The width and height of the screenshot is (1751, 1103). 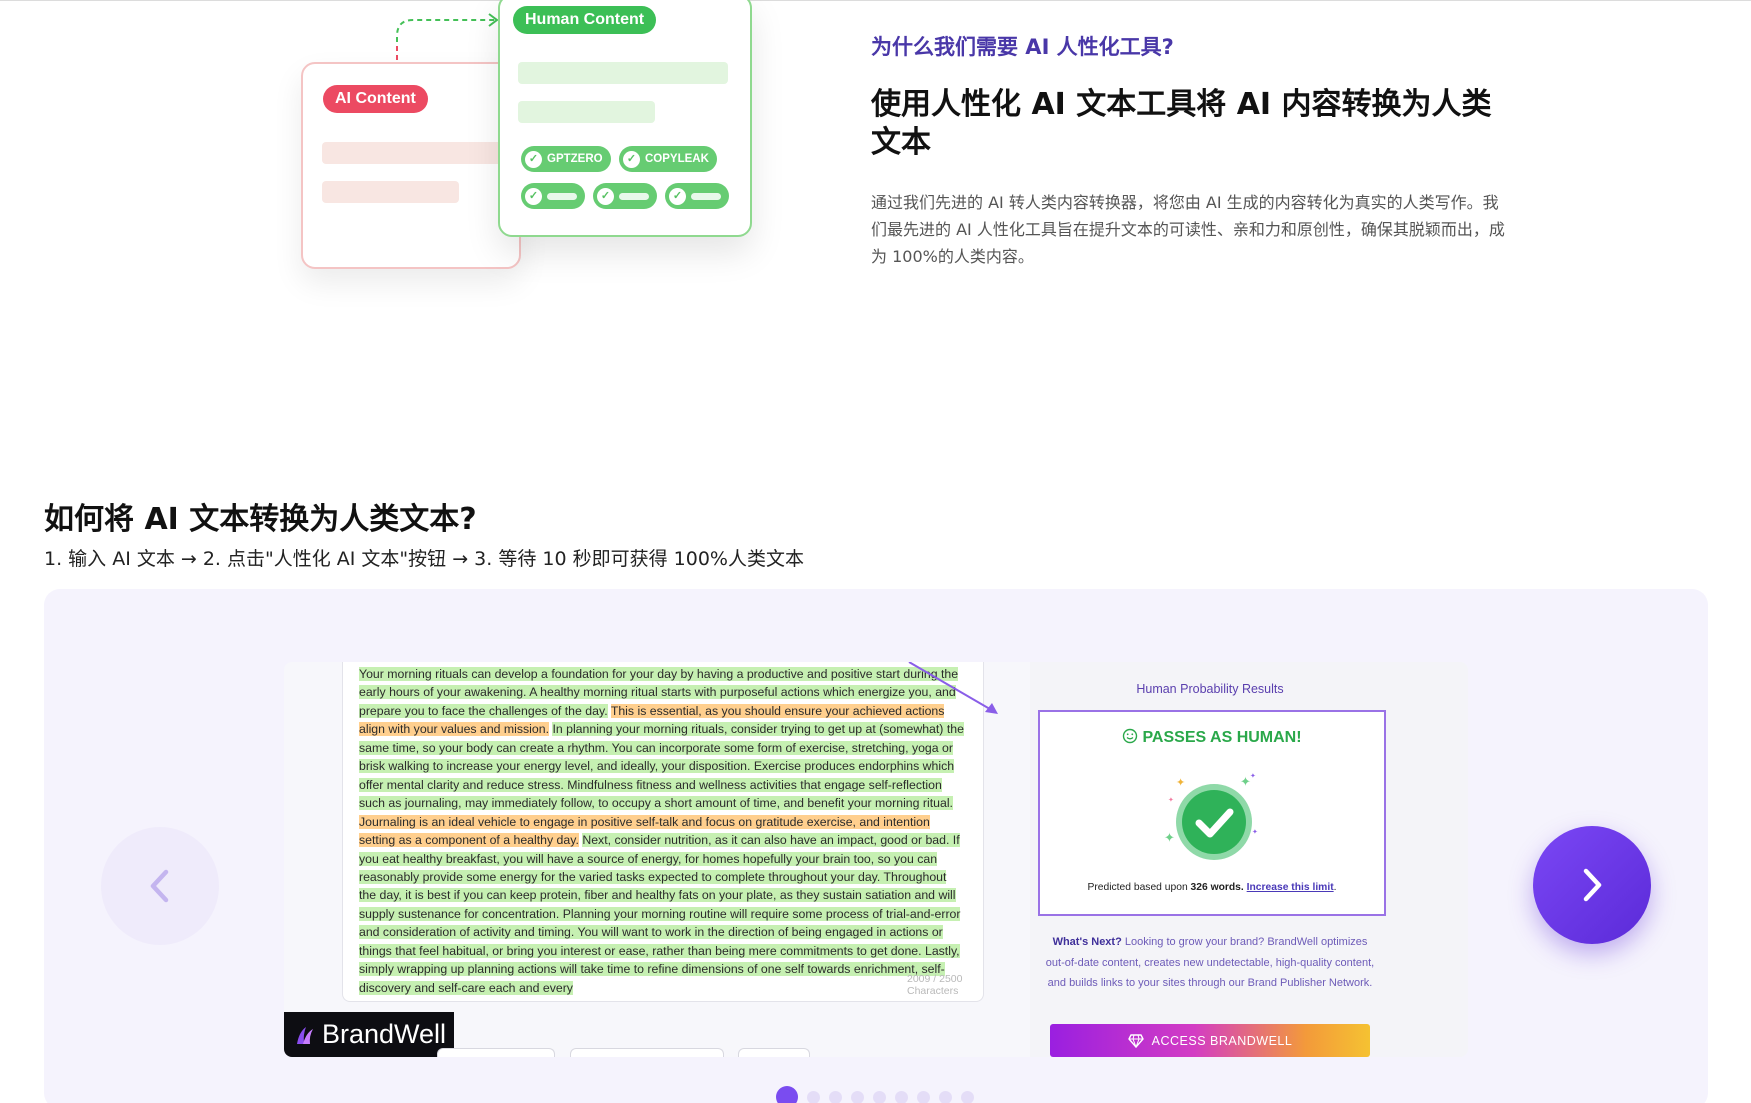 I want to click on increase-limit-link: Increase this limit, so click(x=1290, y=887).